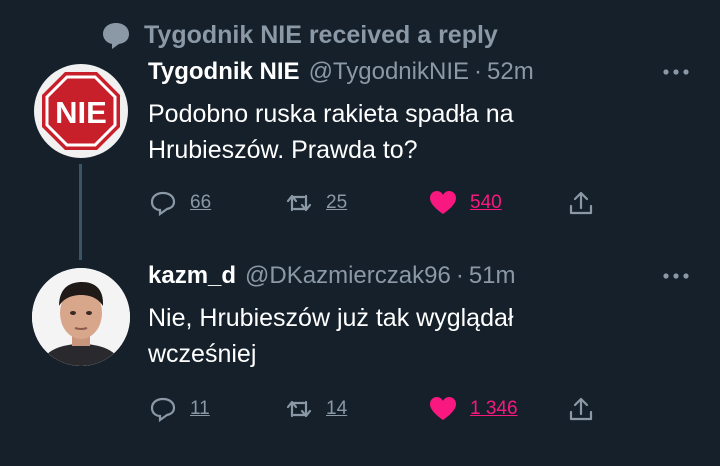 The height and width of the screenshot is (466, 720). I want to click on reply-button: 11, so click(179, 409).